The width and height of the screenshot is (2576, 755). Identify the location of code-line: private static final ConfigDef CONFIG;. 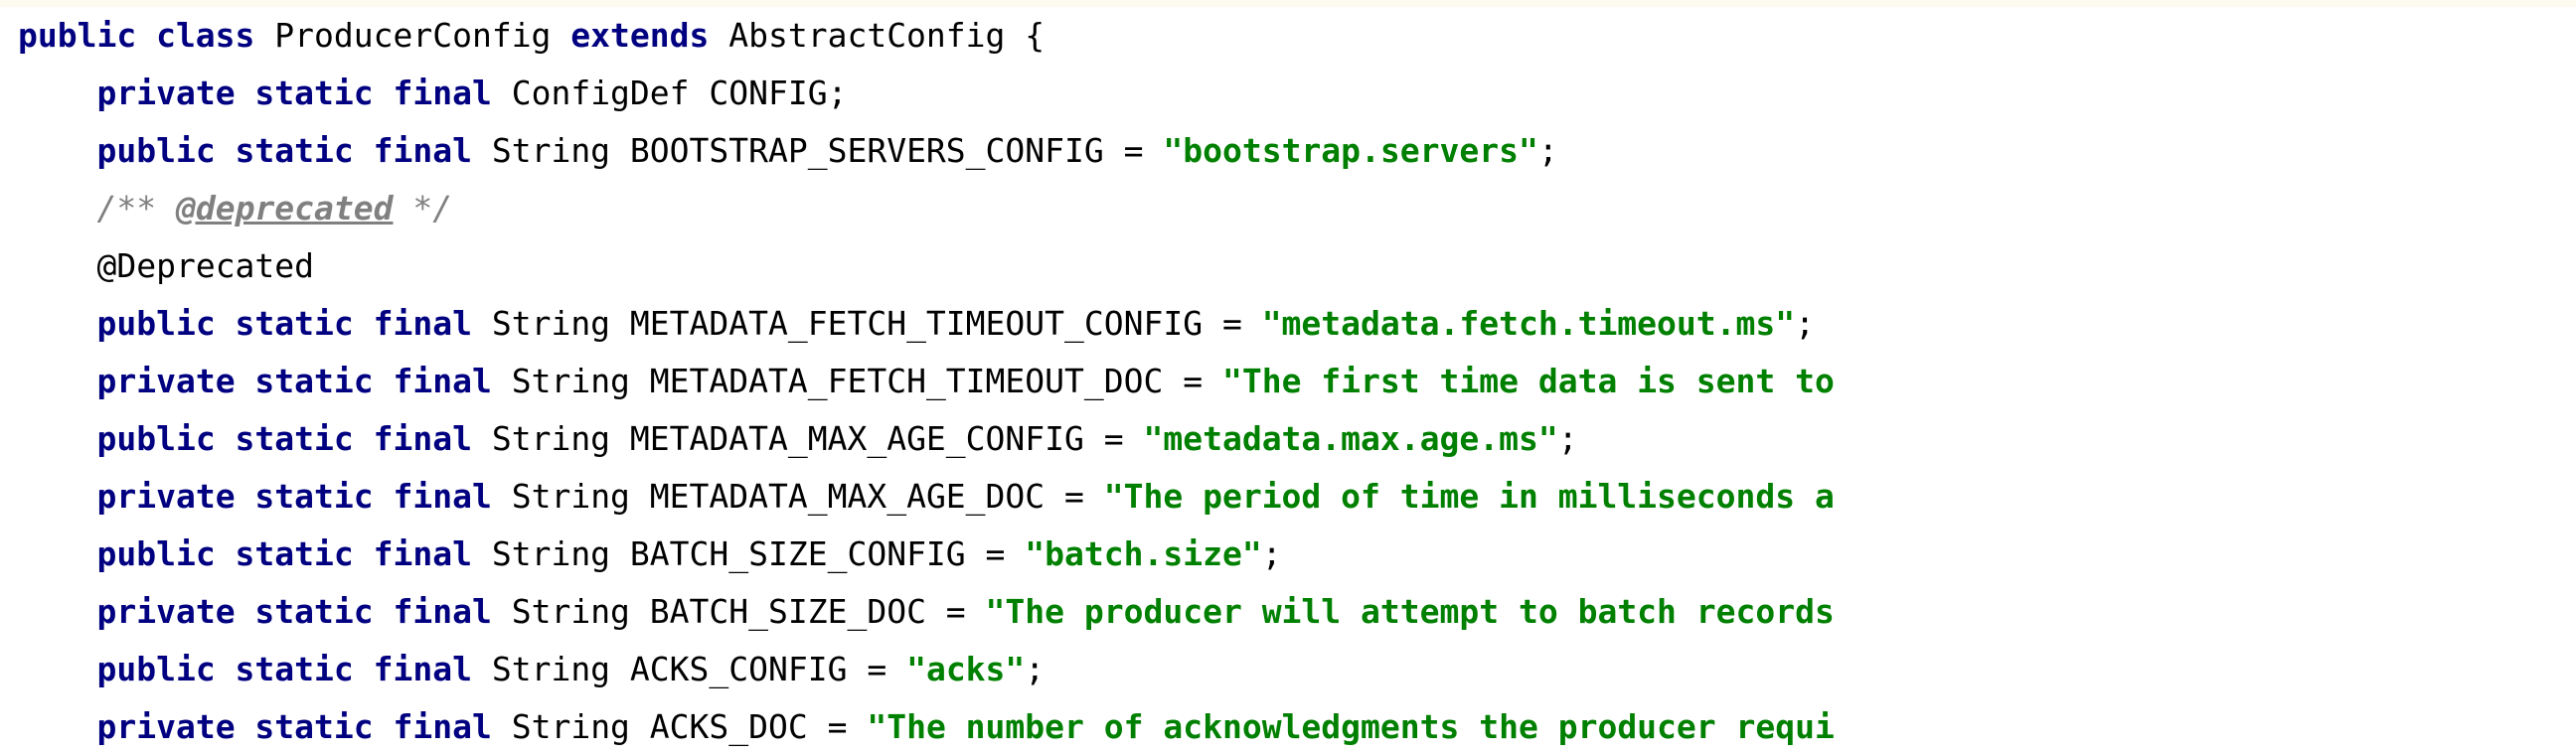
(1288, 93).